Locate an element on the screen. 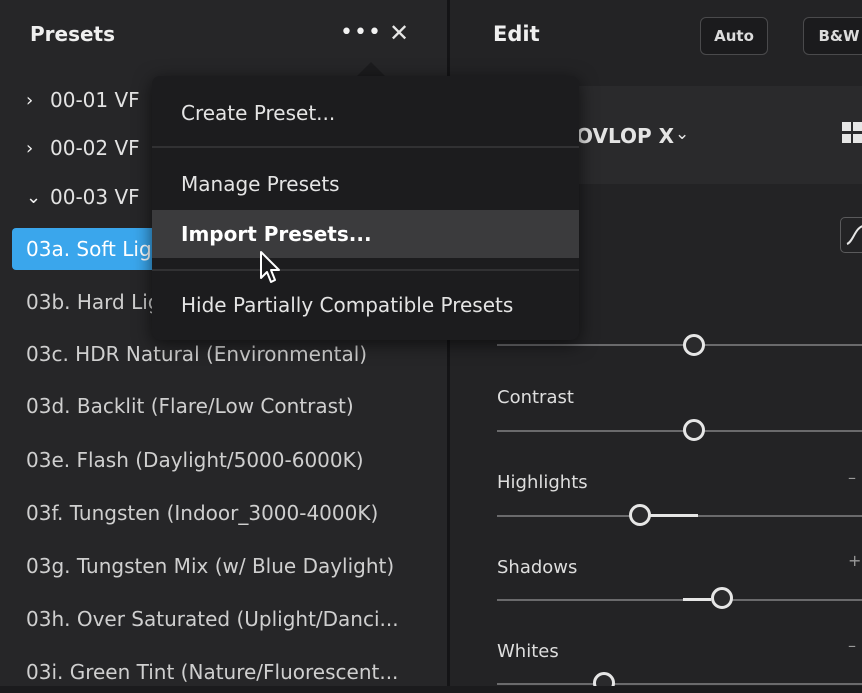  whites-label: Whites is located at coordinates (528, 651).